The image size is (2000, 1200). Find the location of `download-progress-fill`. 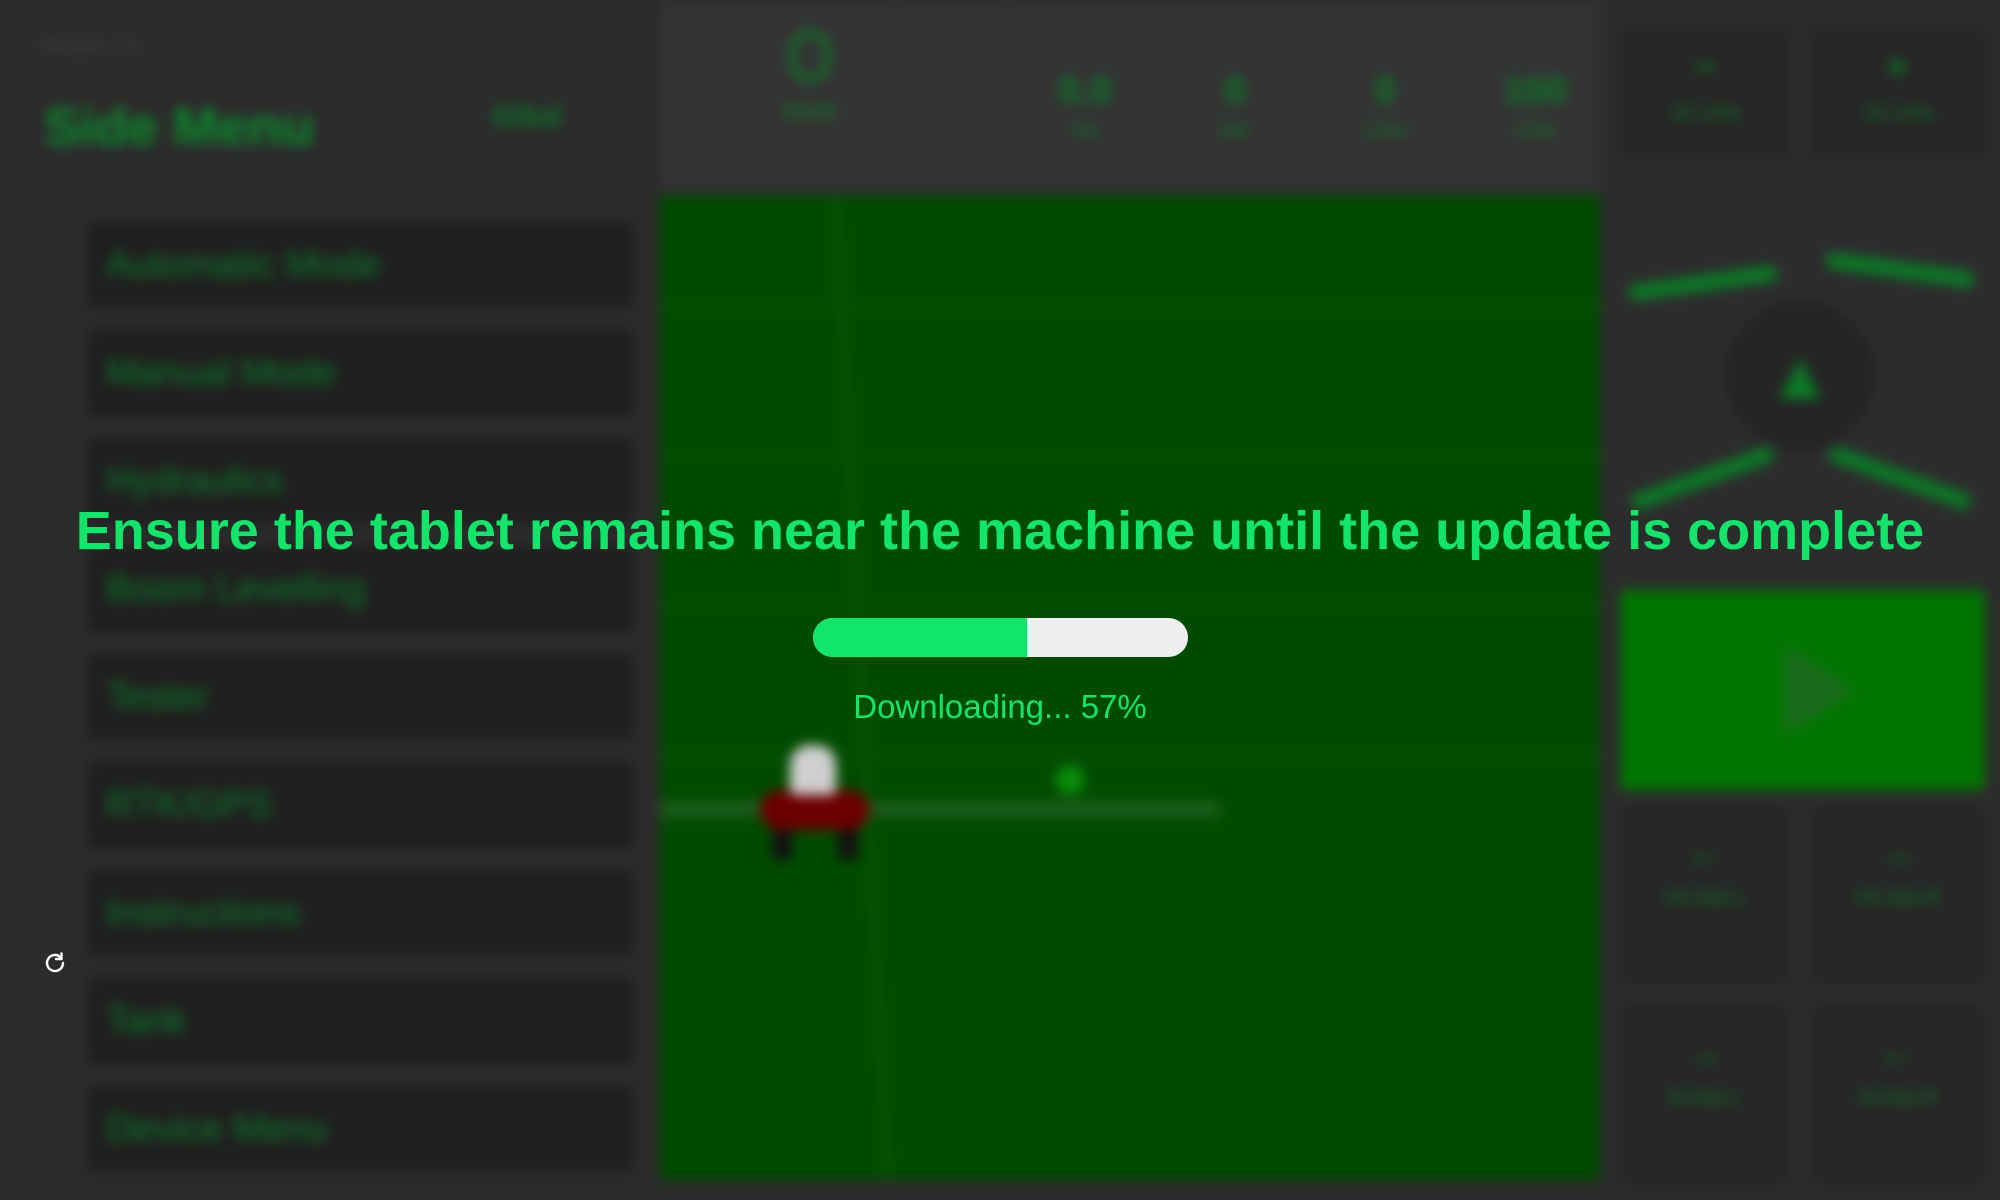

download-progress-fill is located at coordinates (920, 637).